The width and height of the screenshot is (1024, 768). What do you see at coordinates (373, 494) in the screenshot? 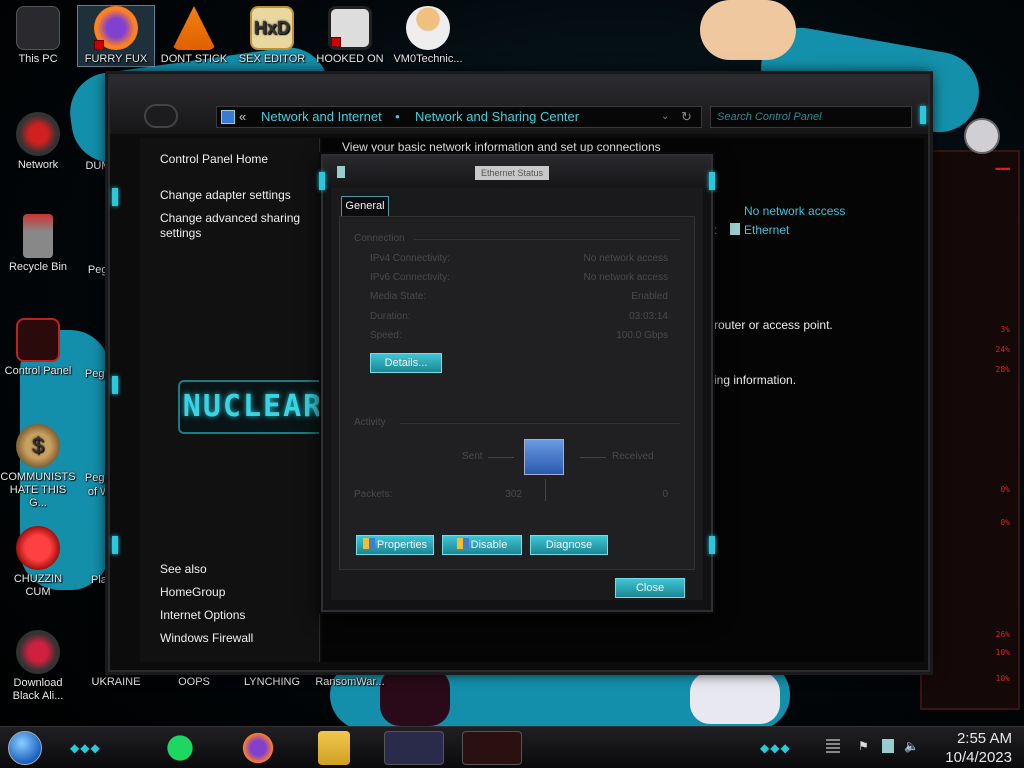
I see `packets-label: Packets:` at bounding box center [373, 494].